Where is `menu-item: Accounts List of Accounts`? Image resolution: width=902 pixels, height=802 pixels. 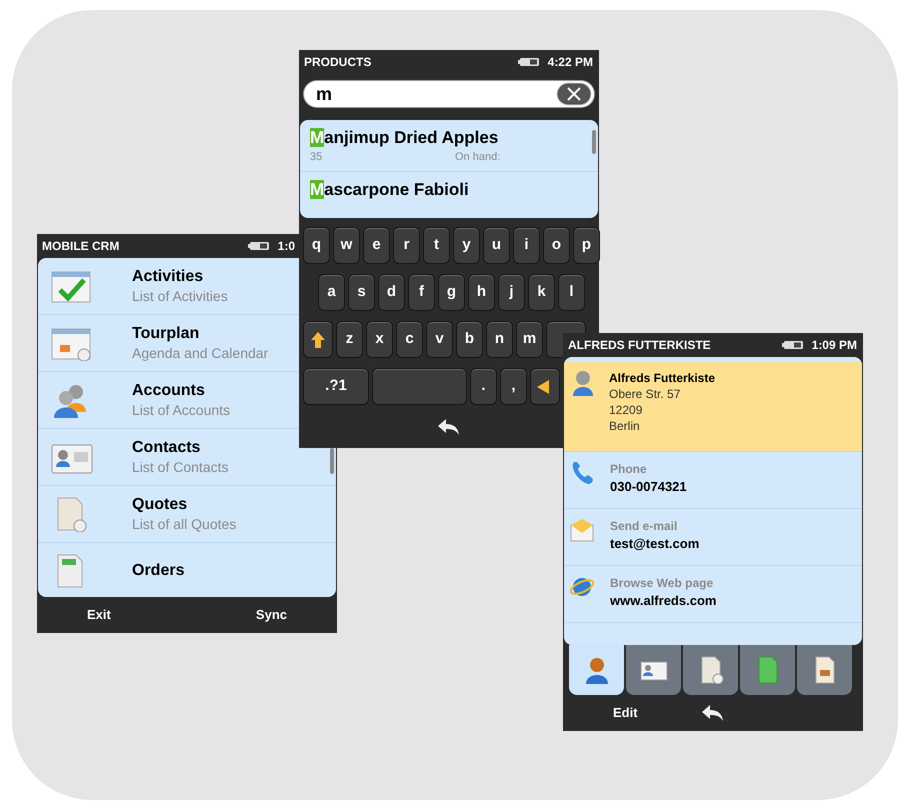
menu-item: Accounts List of Accounts is located at coordinates (168, 400).